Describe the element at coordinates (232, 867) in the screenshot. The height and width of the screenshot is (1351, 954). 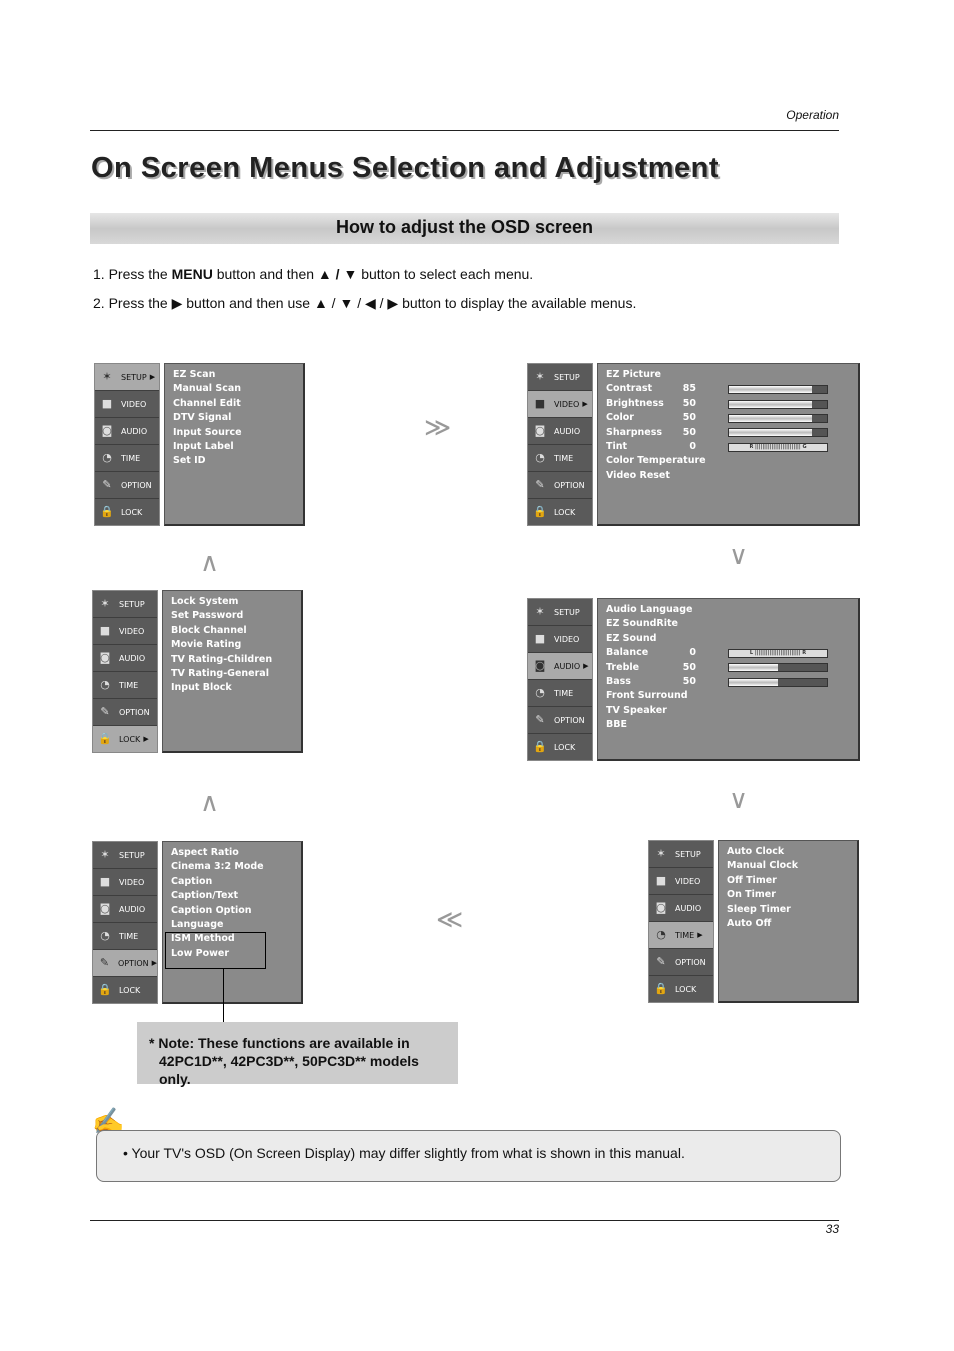
I see `submenu-item: Cinema 3:2 Mode` at that location.